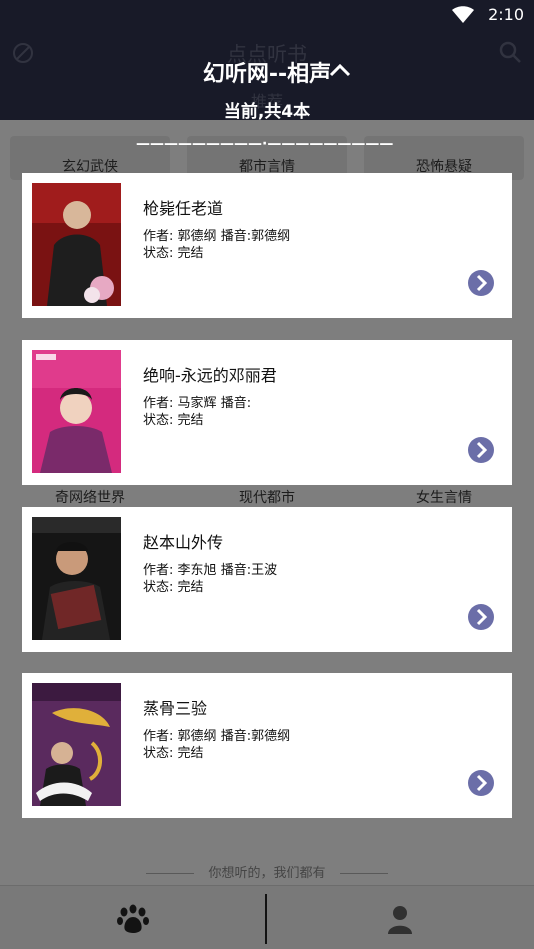  Describe the element at coordinates (183, 208) in the screenshot. I see `book-title: 枪毙任老道` at that location.